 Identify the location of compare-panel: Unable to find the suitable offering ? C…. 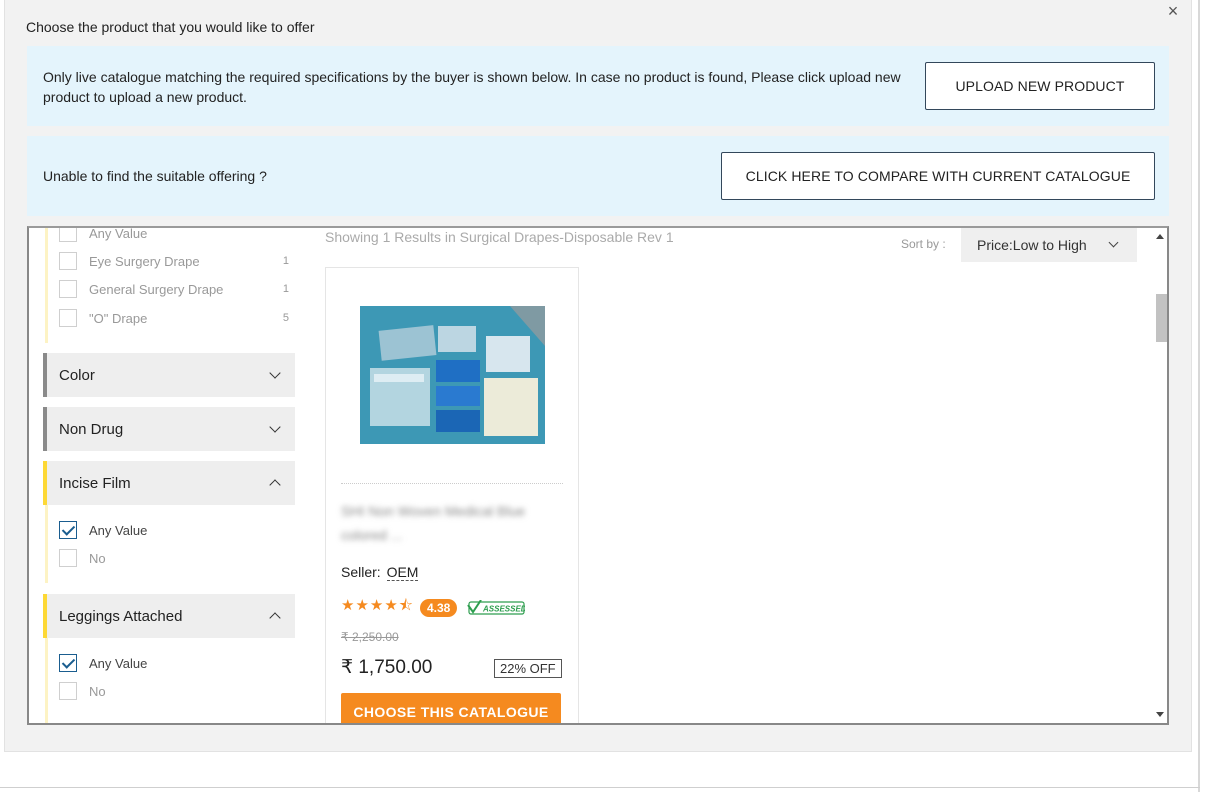
(598, 176).